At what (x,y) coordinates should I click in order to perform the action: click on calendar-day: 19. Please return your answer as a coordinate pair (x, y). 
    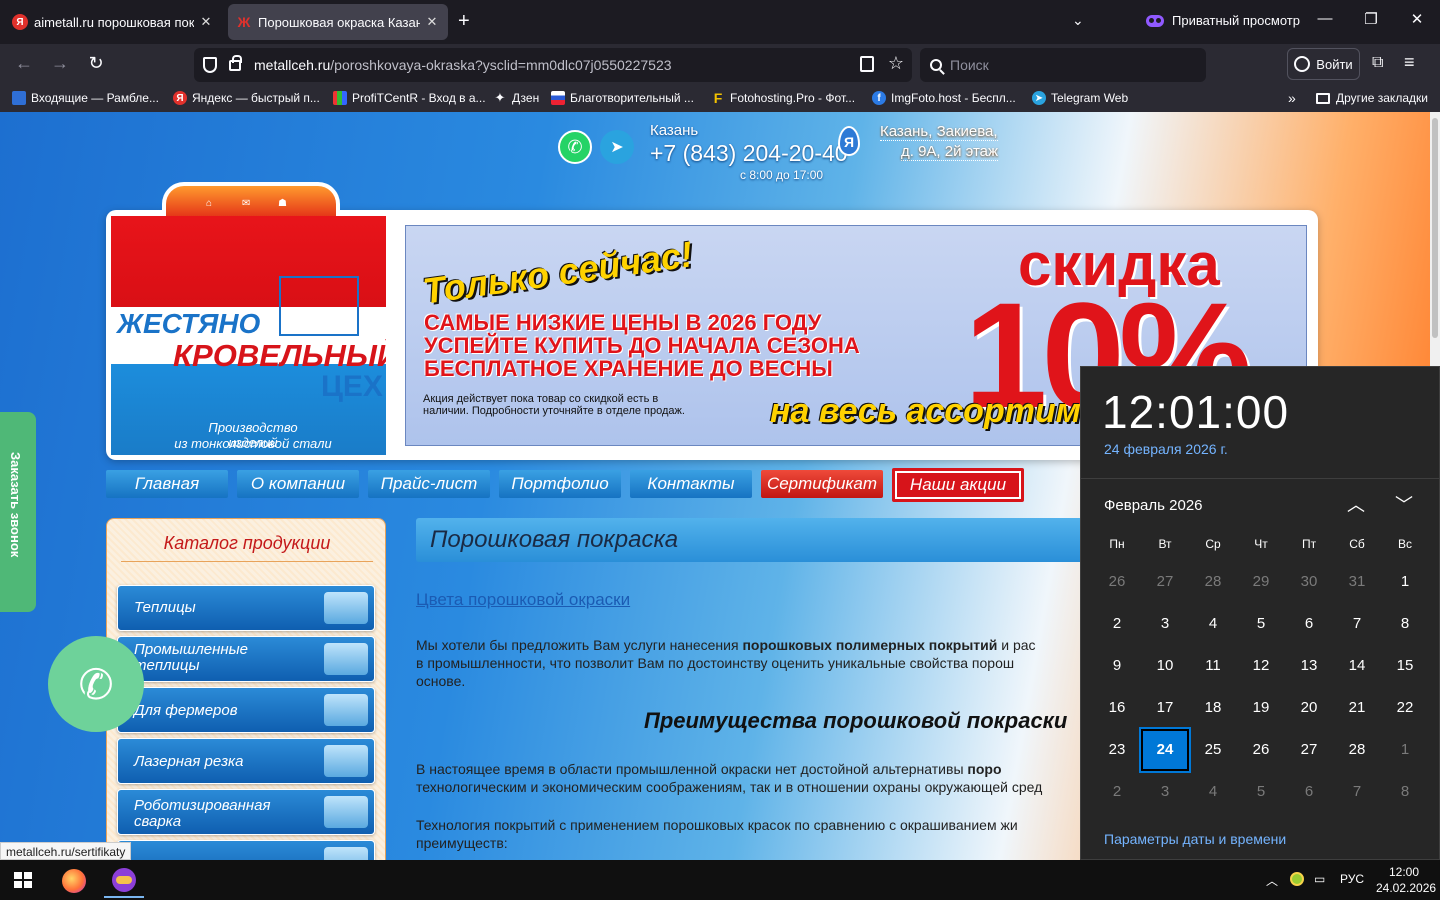
    Looking at the image, I should click on (1261, 708).